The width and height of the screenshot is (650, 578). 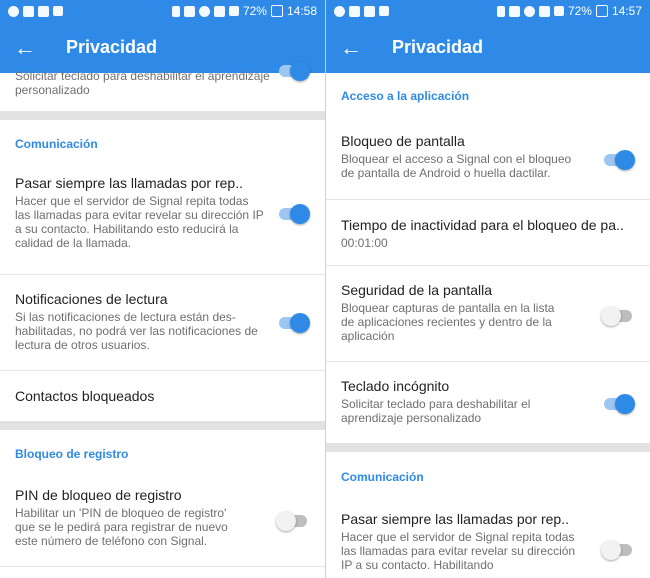 What do you see at coordinates (98, 495) in the screenshot?
I see `pref-title: PIN de bloqueo de registro` at bounding box center [98, 495].